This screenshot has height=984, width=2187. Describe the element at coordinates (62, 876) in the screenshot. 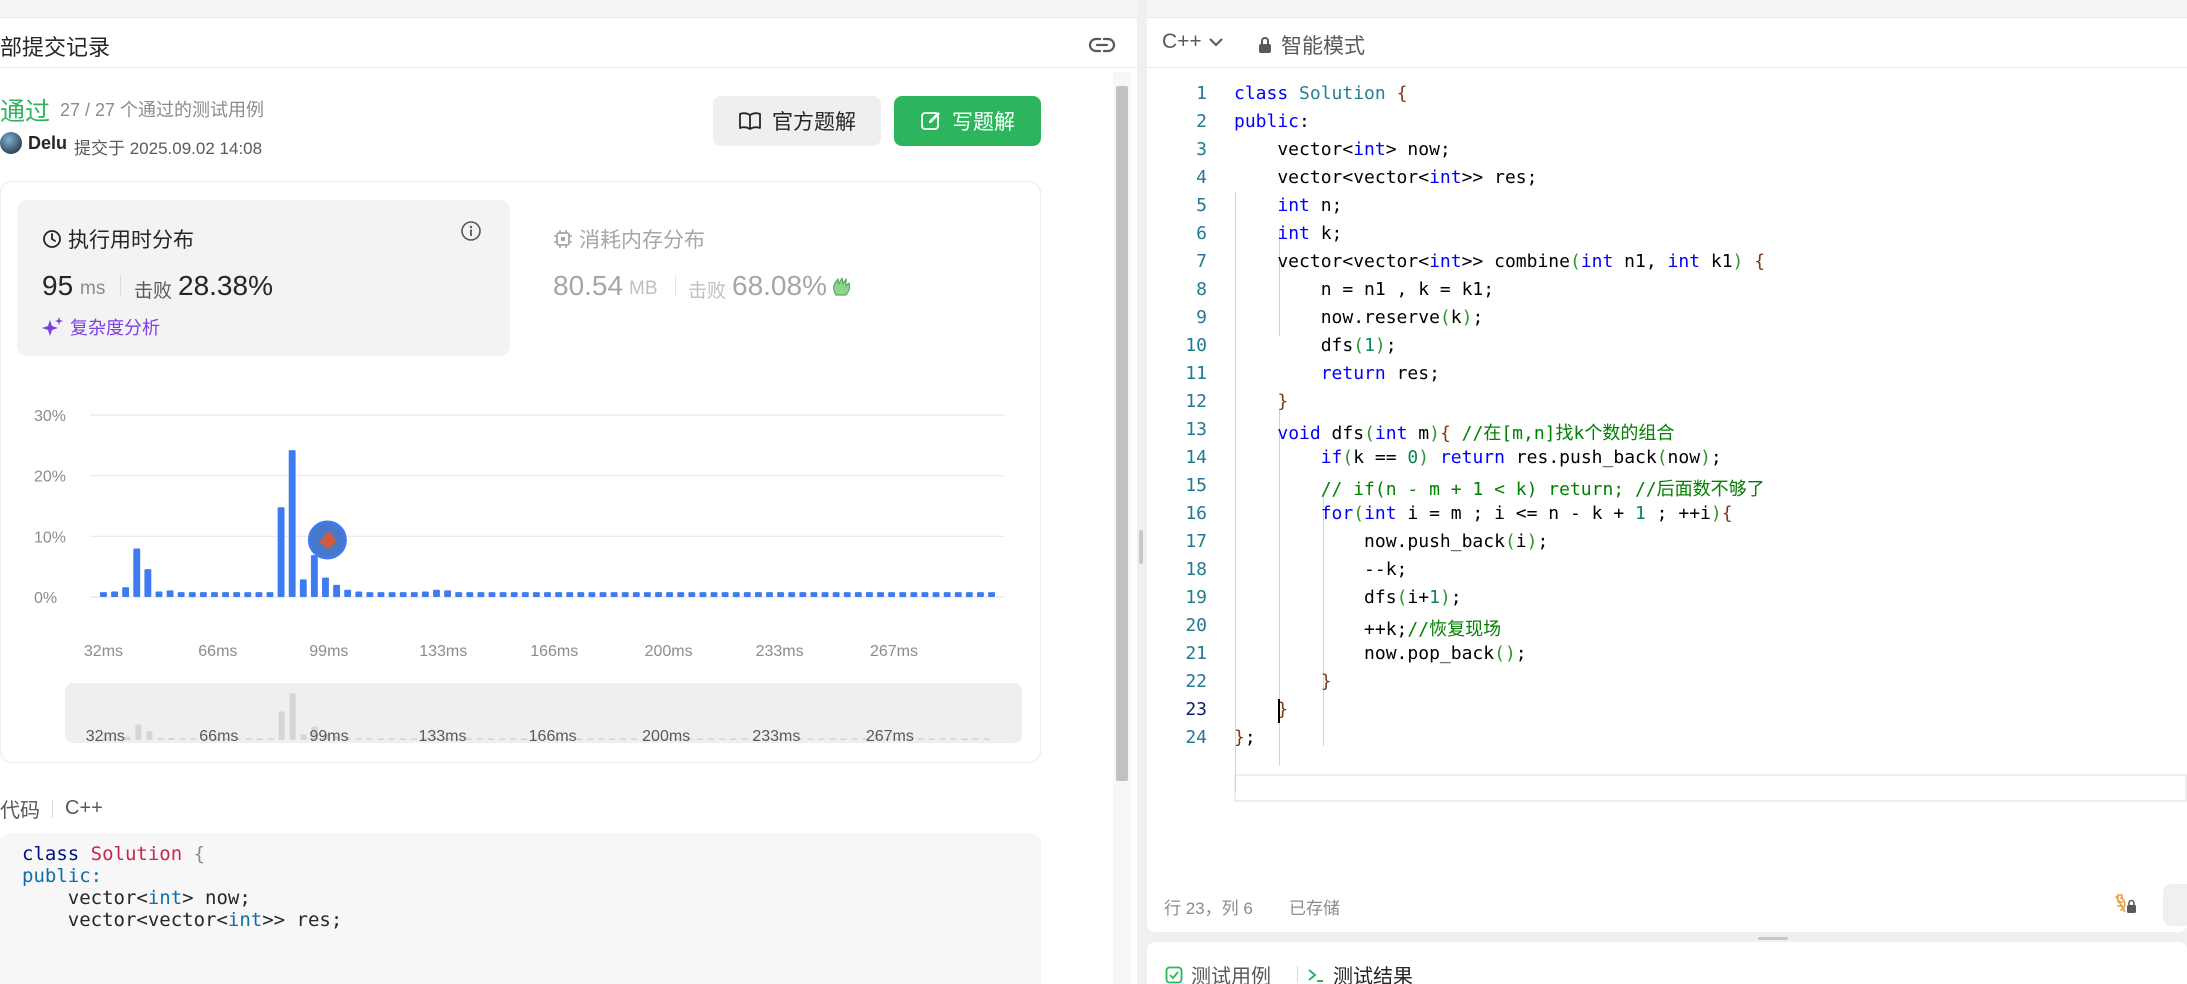

I see `code-preview-line: public:` at that location.